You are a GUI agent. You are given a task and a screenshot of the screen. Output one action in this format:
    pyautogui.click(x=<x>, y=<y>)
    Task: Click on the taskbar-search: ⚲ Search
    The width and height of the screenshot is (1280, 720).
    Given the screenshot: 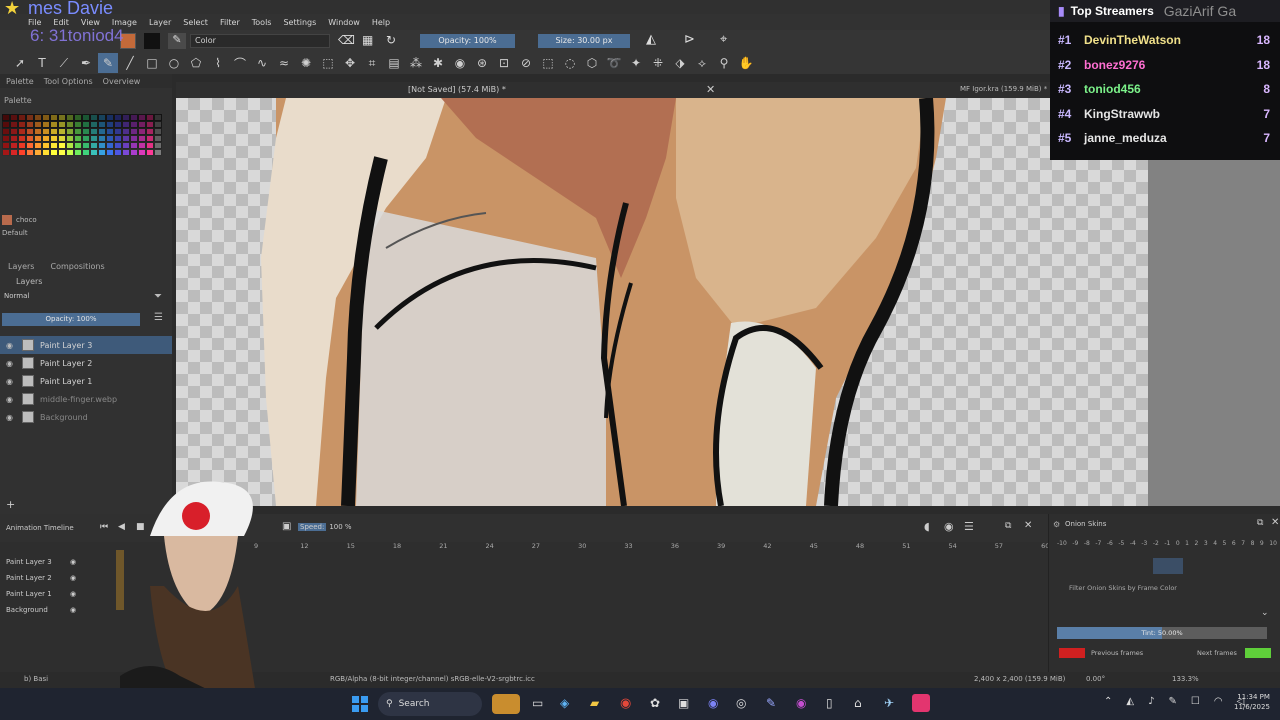 What is the action you would take?
    pyautogui.click(x=430, y=704)
    